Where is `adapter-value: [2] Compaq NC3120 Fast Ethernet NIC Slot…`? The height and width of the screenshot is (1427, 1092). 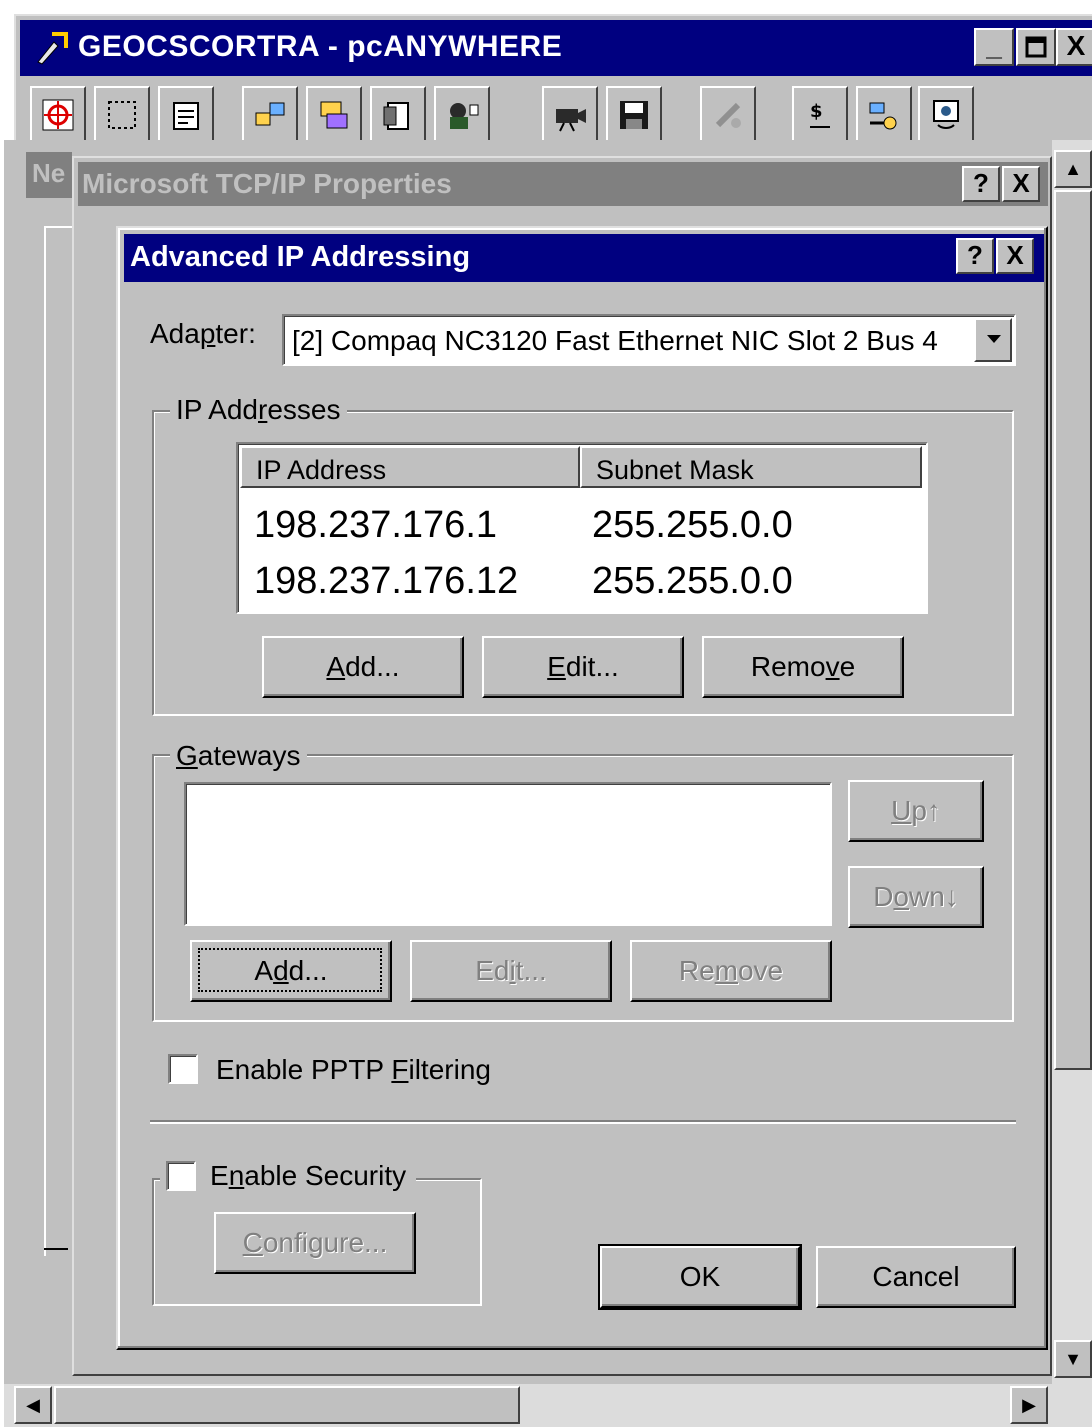
adapter-value: [2] Compaq NC3120 Fast Ethernet NIC Slot… is located at coordinates (615, 340).